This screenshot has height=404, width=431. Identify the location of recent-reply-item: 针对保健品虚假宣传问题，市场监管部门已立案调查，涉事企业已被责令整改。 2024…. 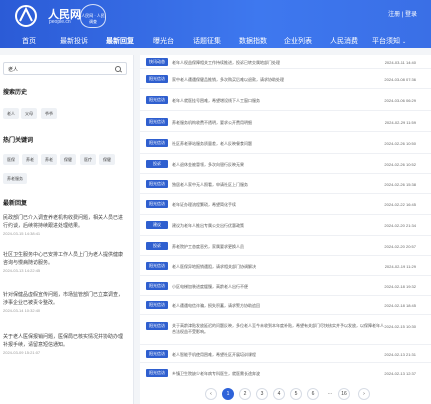
(63, 302).